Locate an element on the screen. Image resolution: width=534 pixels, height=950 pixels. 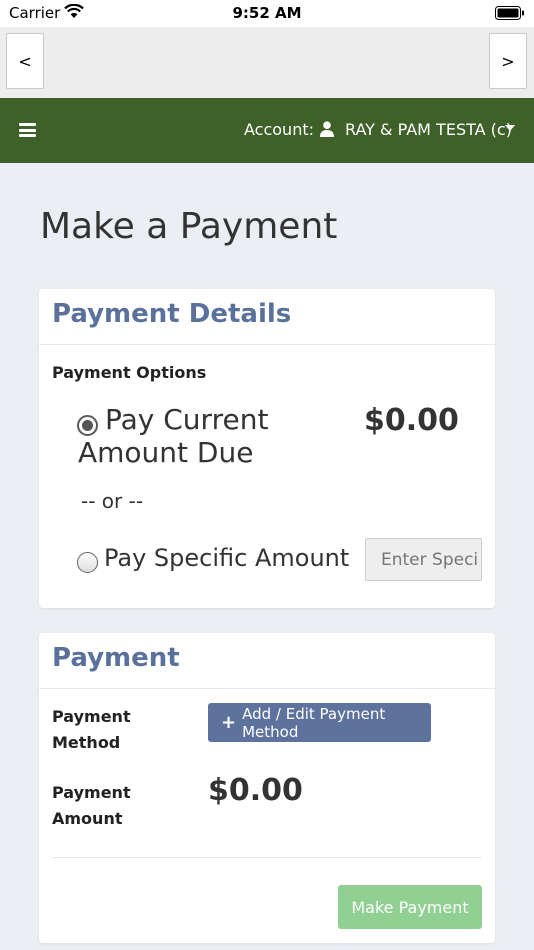
account-label: Account: is located at coordinates (279, 129).